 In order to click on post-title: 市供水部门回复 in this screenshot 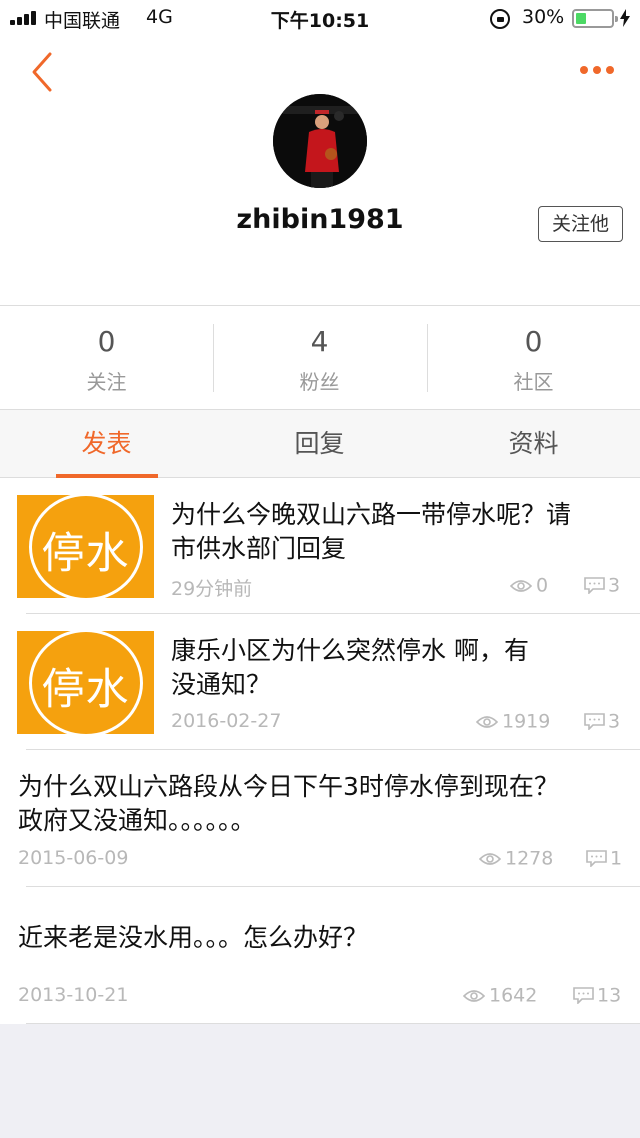, I will do `click(259, 548)`.